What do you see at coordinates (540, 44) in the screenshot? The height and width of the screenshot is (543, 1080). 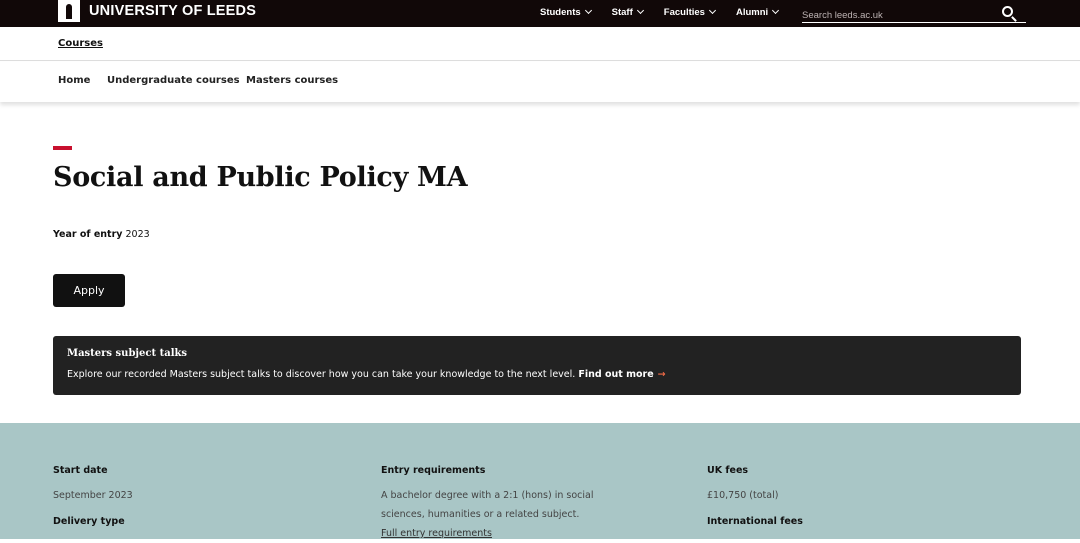 I see `courses-bar: Courses` at bounding box center [540, 44].